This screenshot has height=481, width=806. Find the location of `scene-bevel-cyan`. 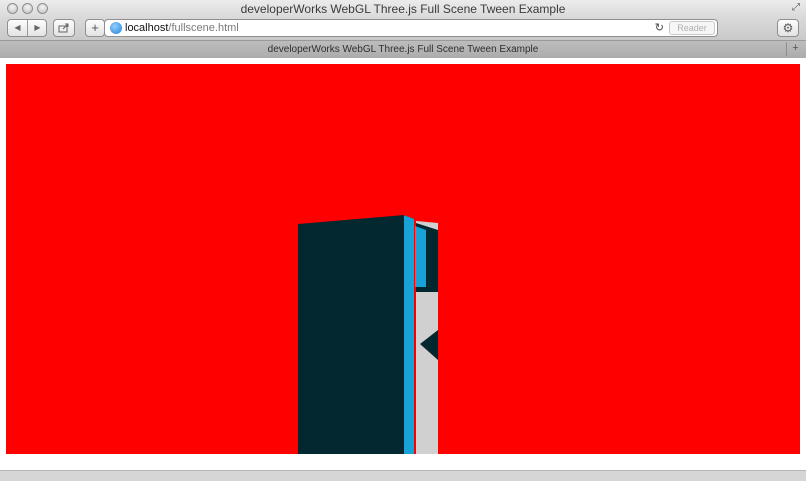

scene-bevel-cyan is located at coordinates (420, 256).